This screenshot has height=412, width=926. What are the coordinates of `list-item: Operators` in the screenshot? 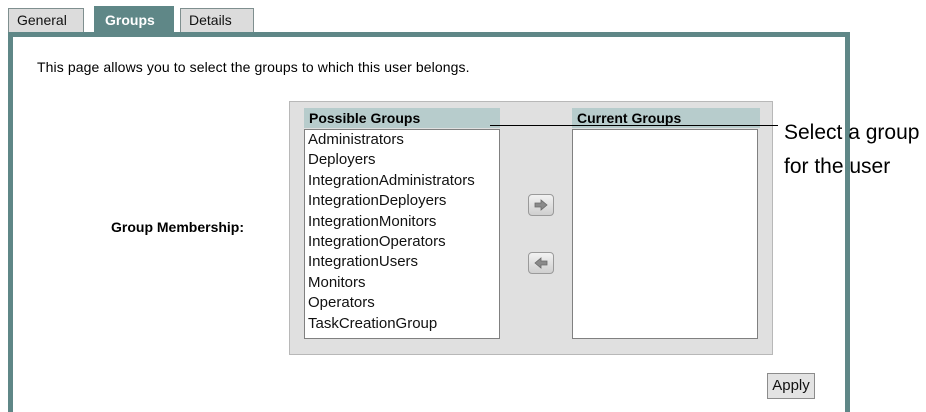 It's located at (402, 303).